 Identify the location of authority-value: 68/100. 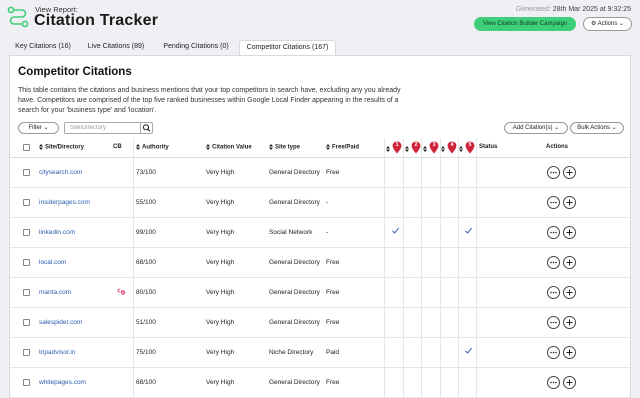
(146, 382).